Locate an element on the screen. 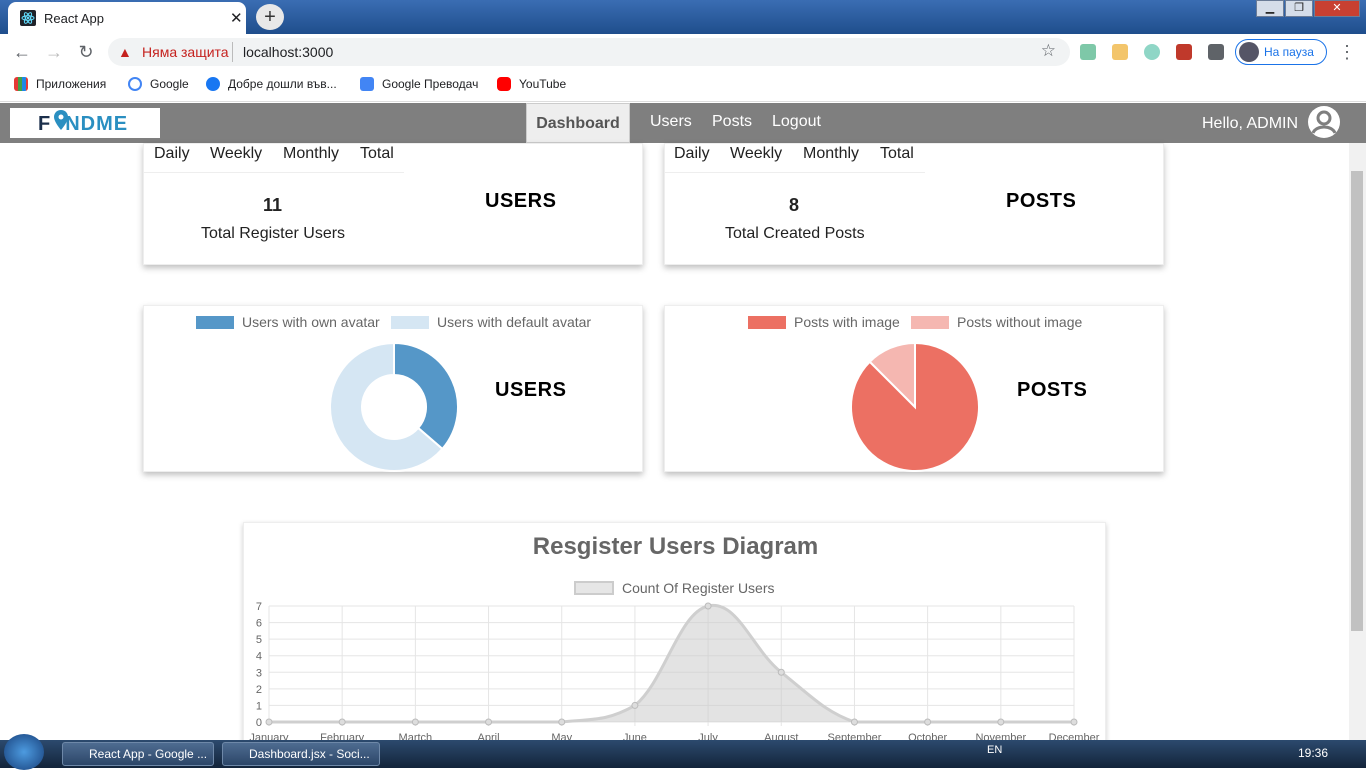  bookmark-label: Google Преводач is located at coordinates (430, 84).